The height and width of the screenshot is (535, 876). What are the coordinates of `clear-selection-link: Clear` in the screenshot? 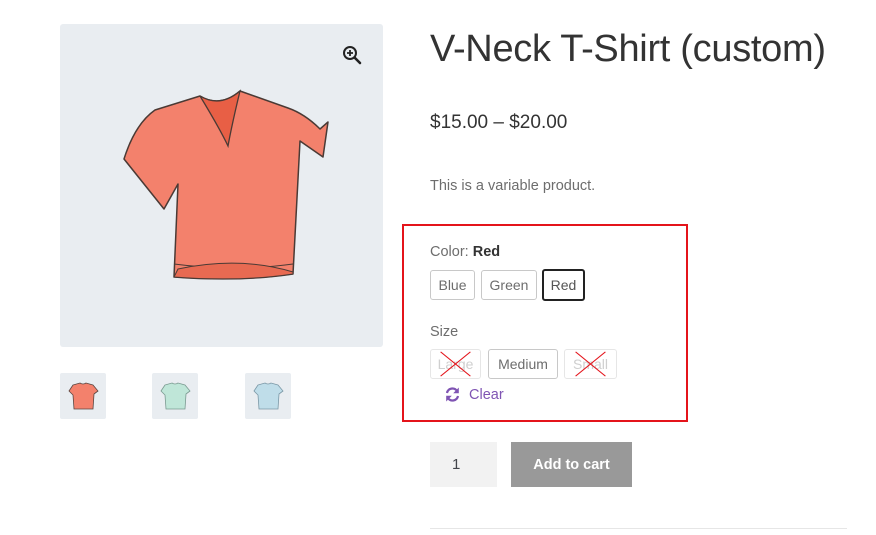 It's located at (474, 394).